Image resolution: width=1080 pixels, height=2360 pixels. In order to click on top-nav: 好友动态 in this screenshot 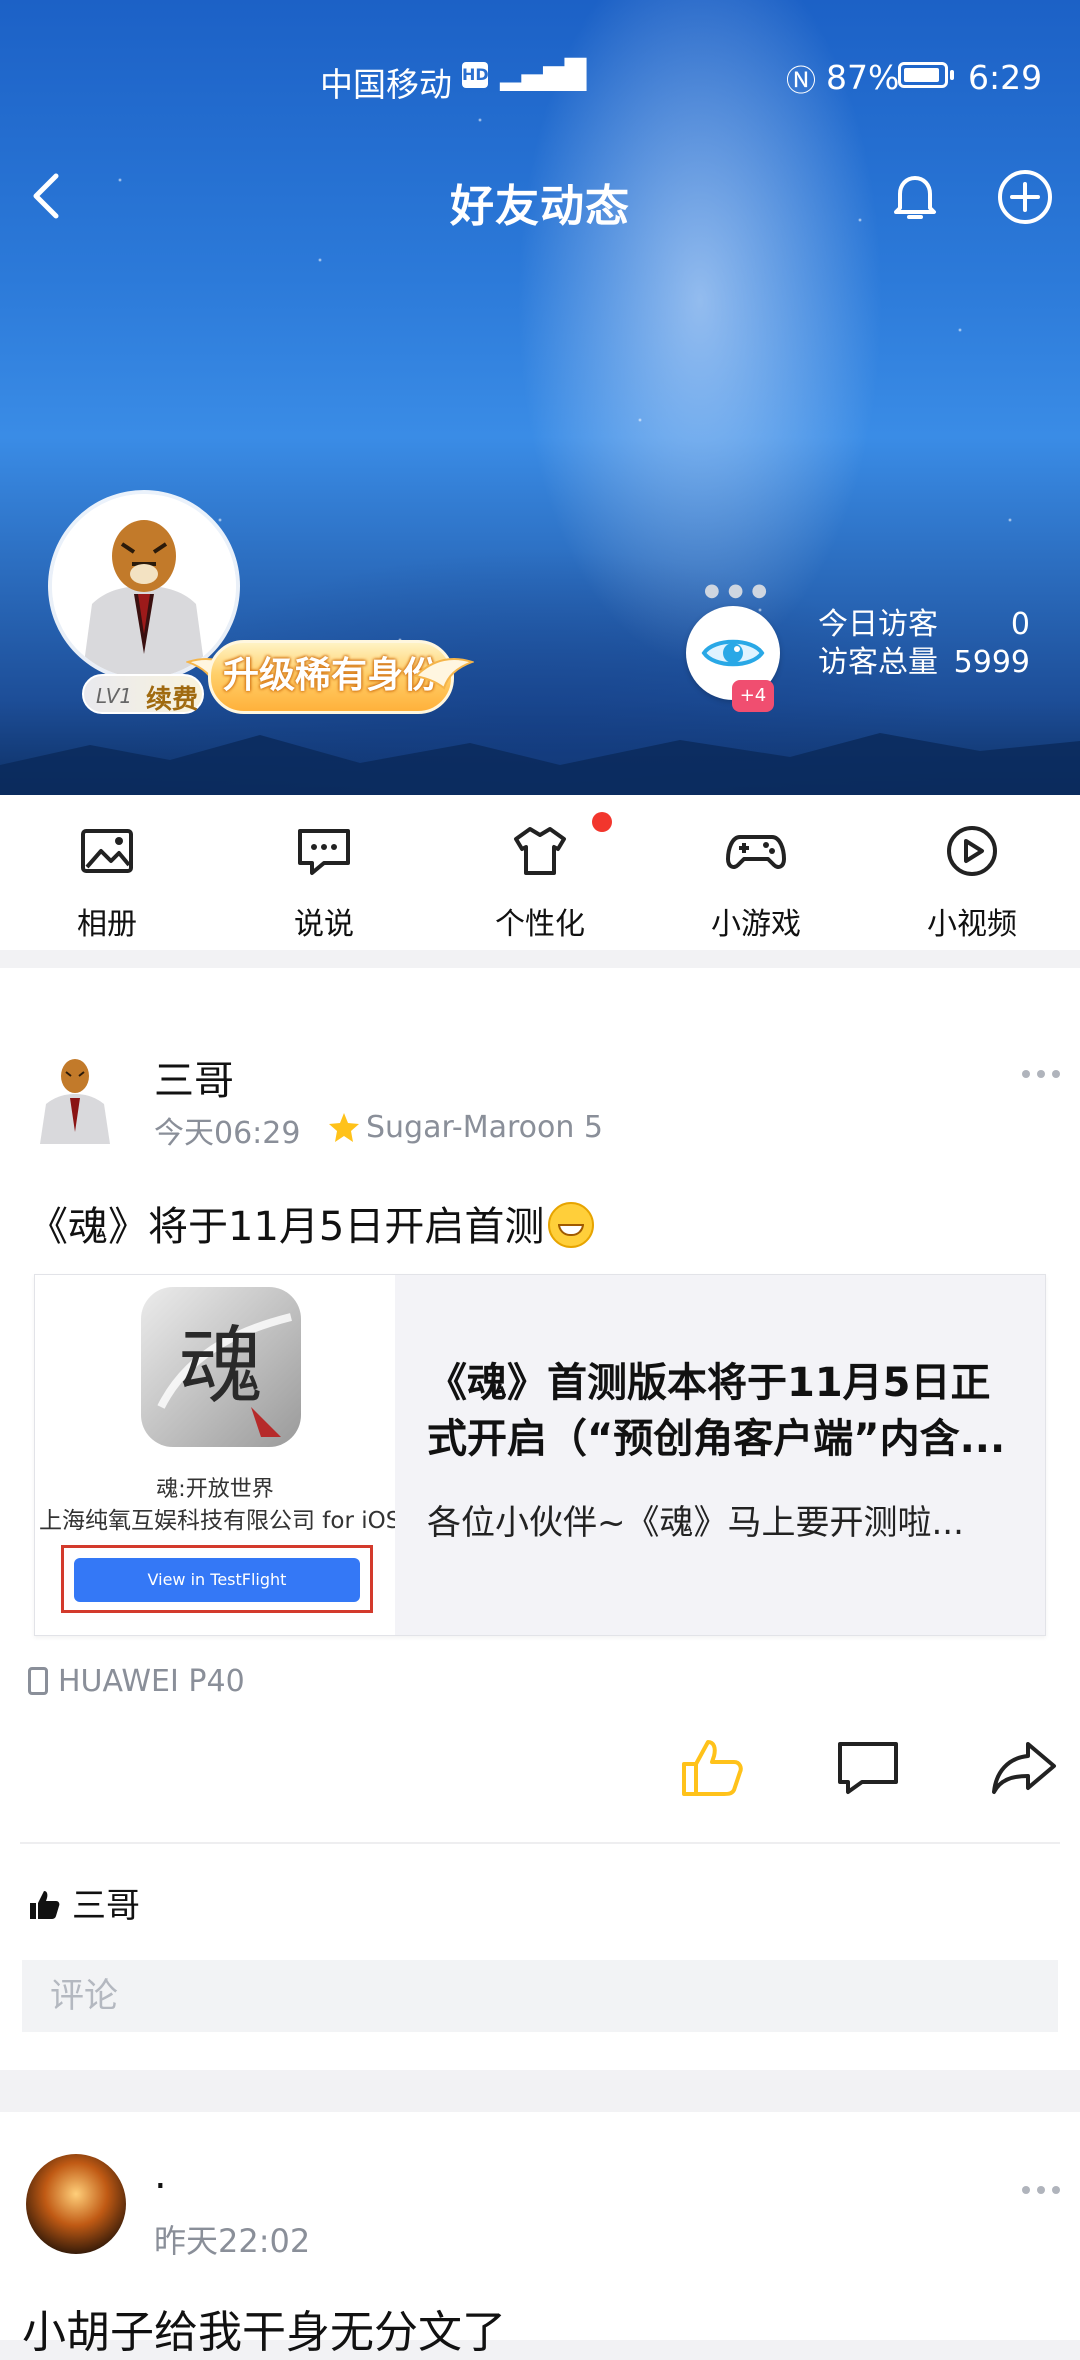, I will do `click(540, 200)`.